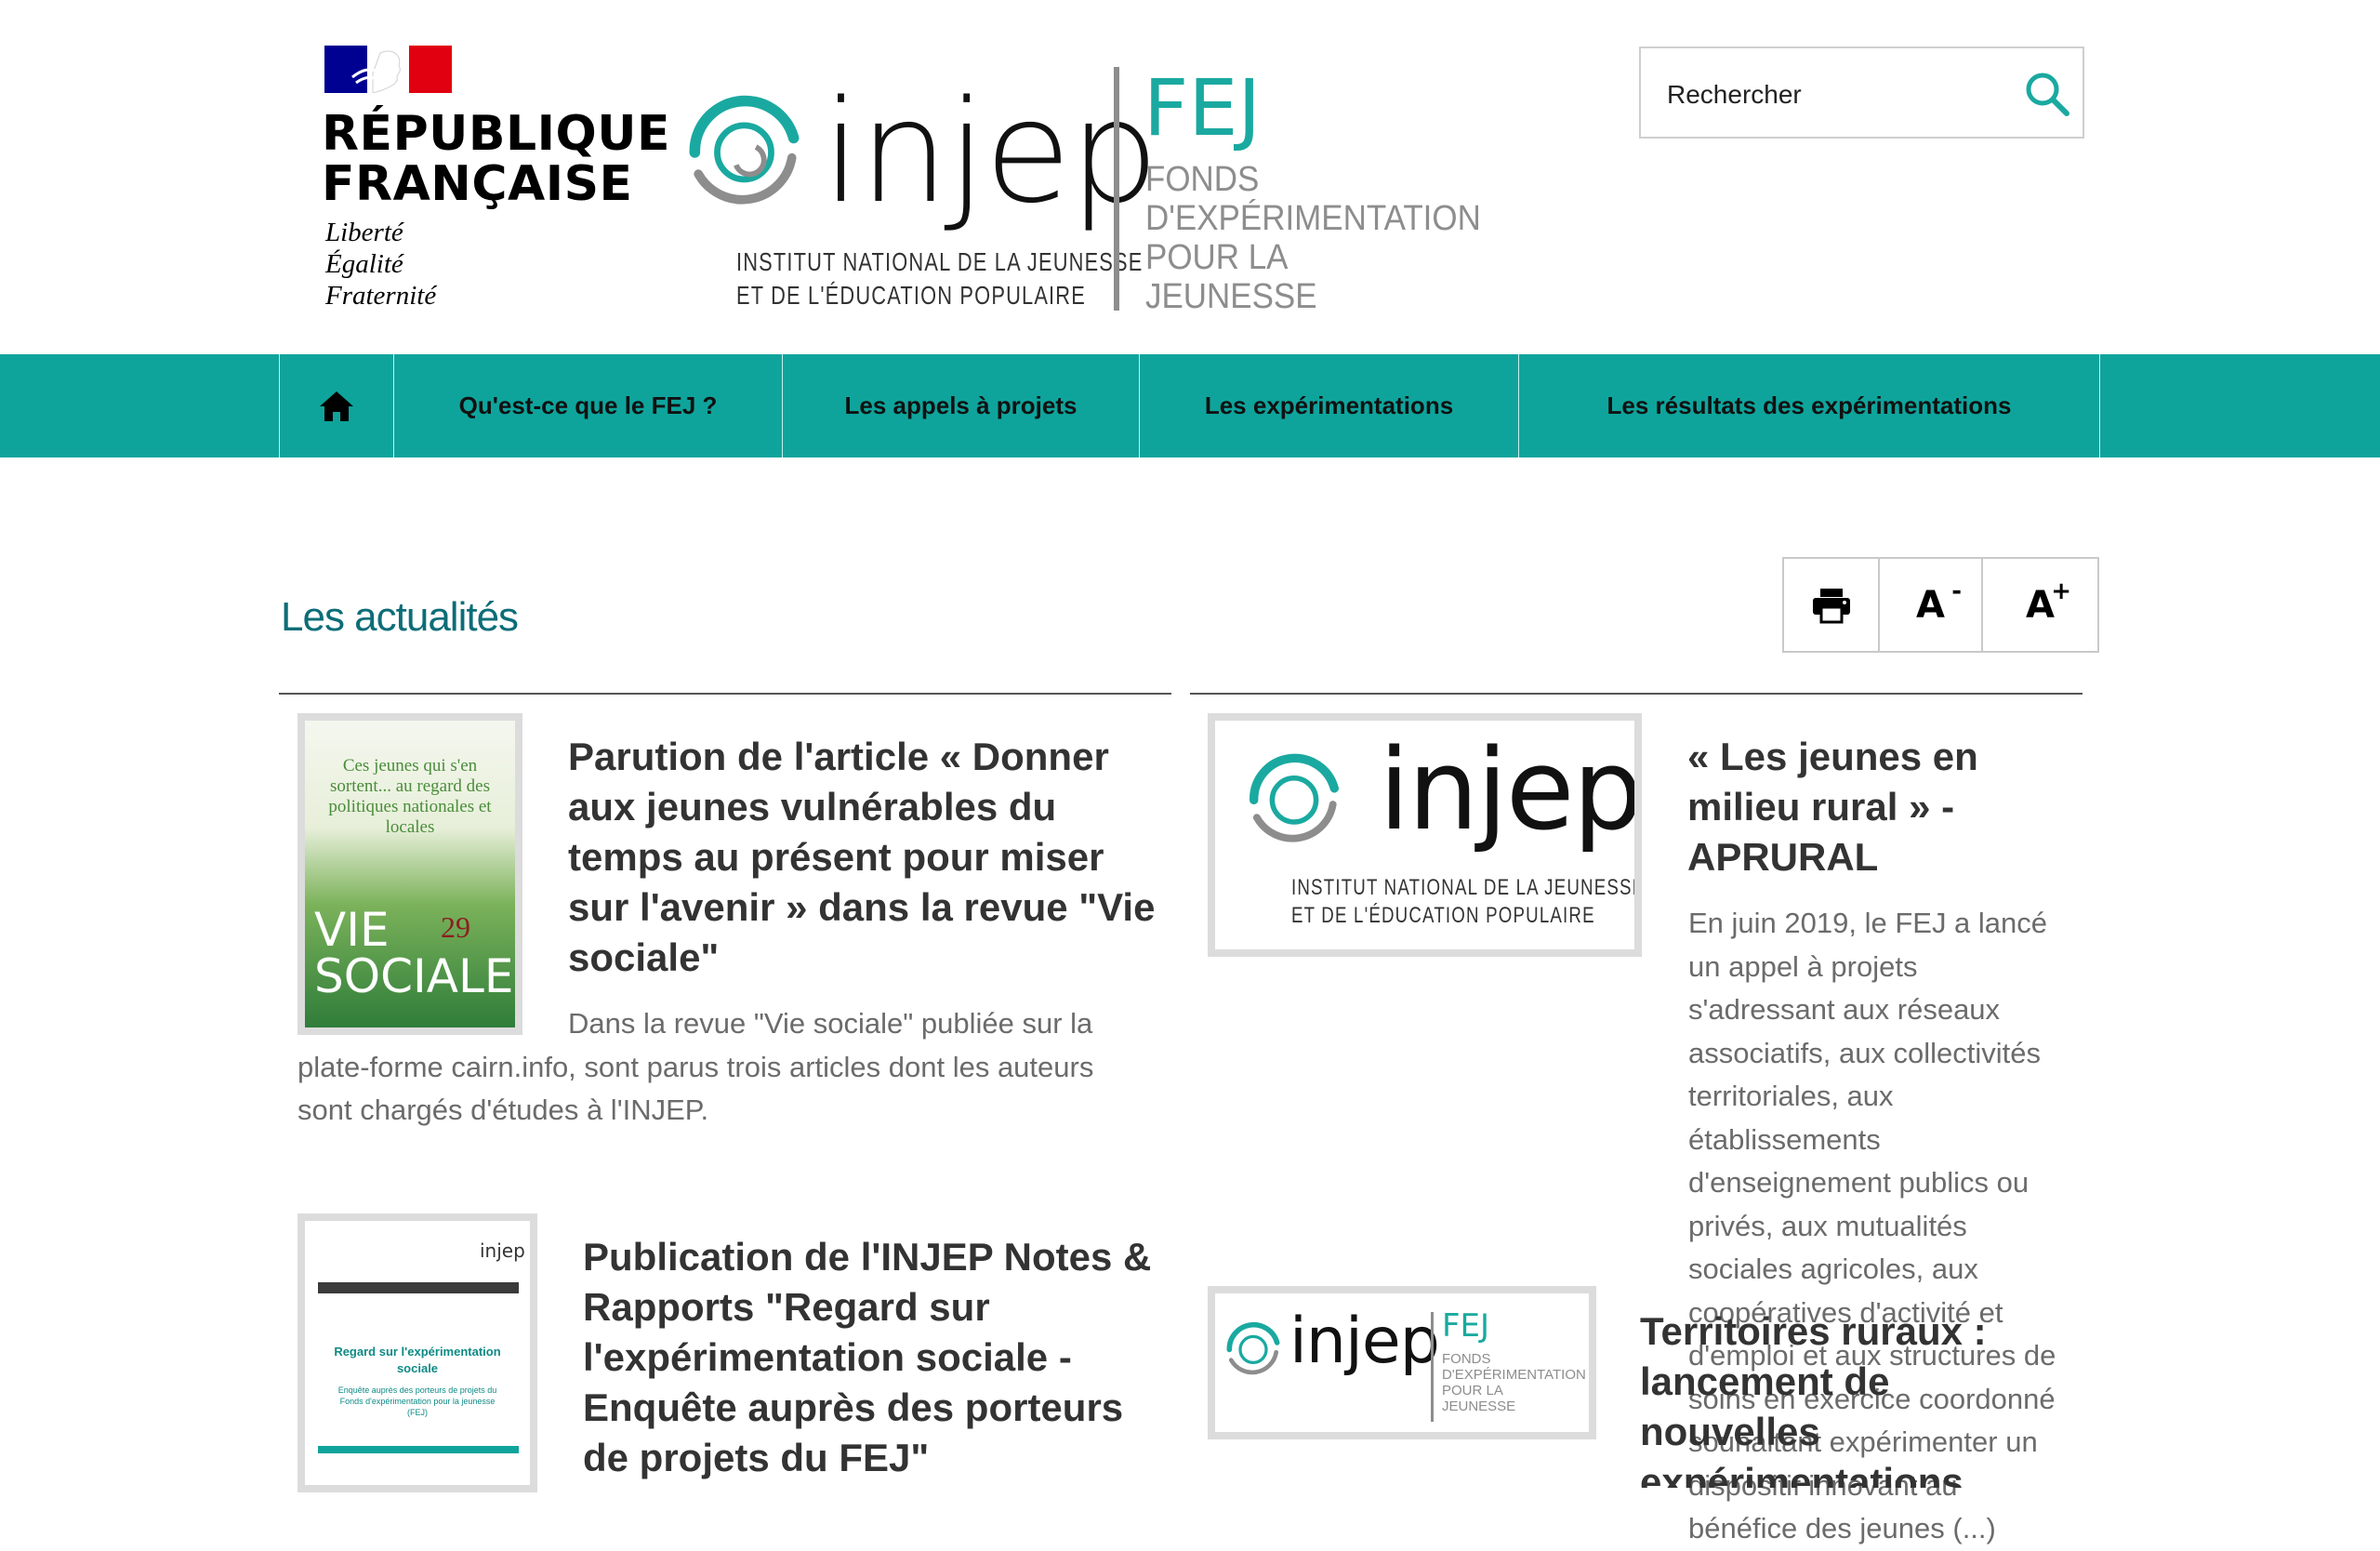 The height and width of the screenshot is (1551, 2380). What do you see at coordinates (1466, 1359) in the screenshot?
I see `thumbnail-fej-line-1: FONDS` at bounding box center [1466, 1359].